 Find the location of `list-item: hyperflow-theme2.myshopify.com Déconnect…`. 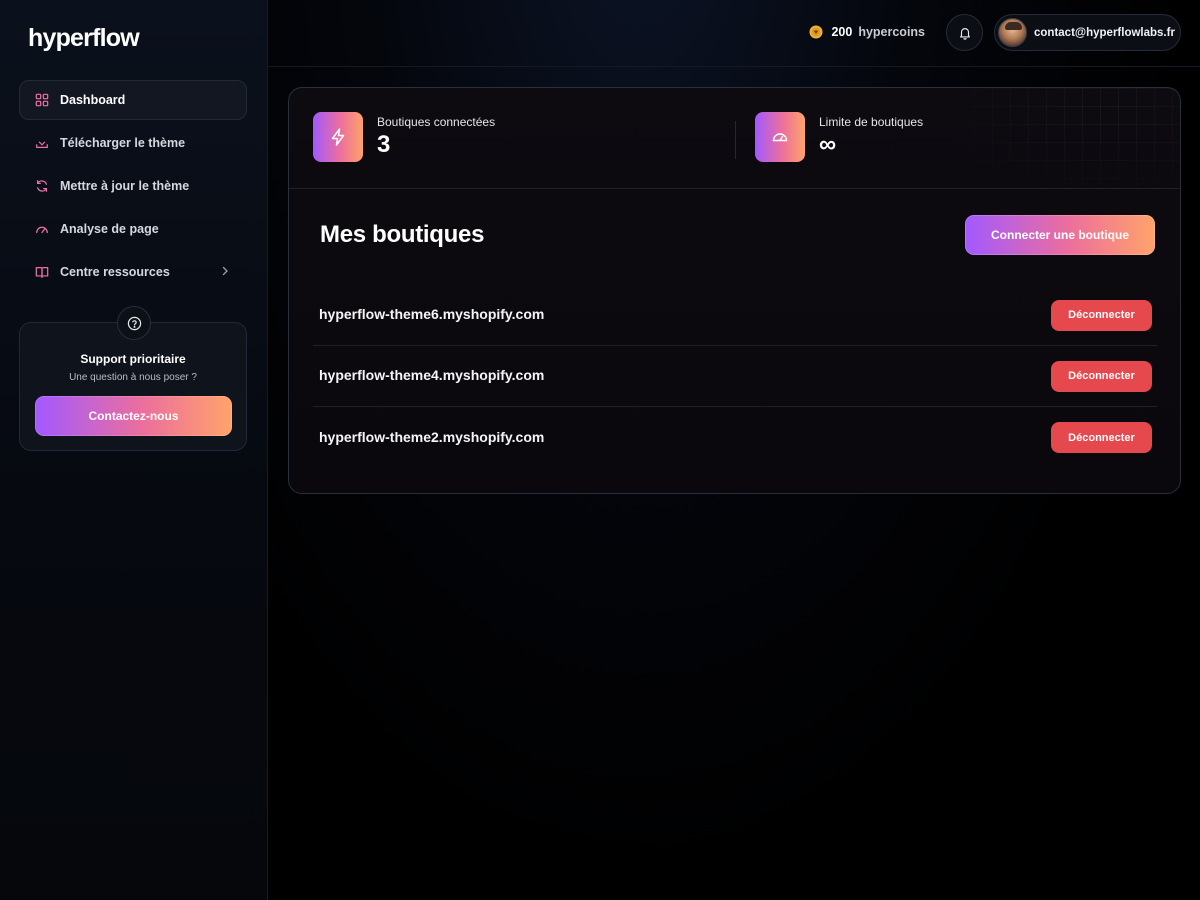

list-item: hyperflow-theme2.myshopify.com Déconnect… is located at coordinates (735, 437).